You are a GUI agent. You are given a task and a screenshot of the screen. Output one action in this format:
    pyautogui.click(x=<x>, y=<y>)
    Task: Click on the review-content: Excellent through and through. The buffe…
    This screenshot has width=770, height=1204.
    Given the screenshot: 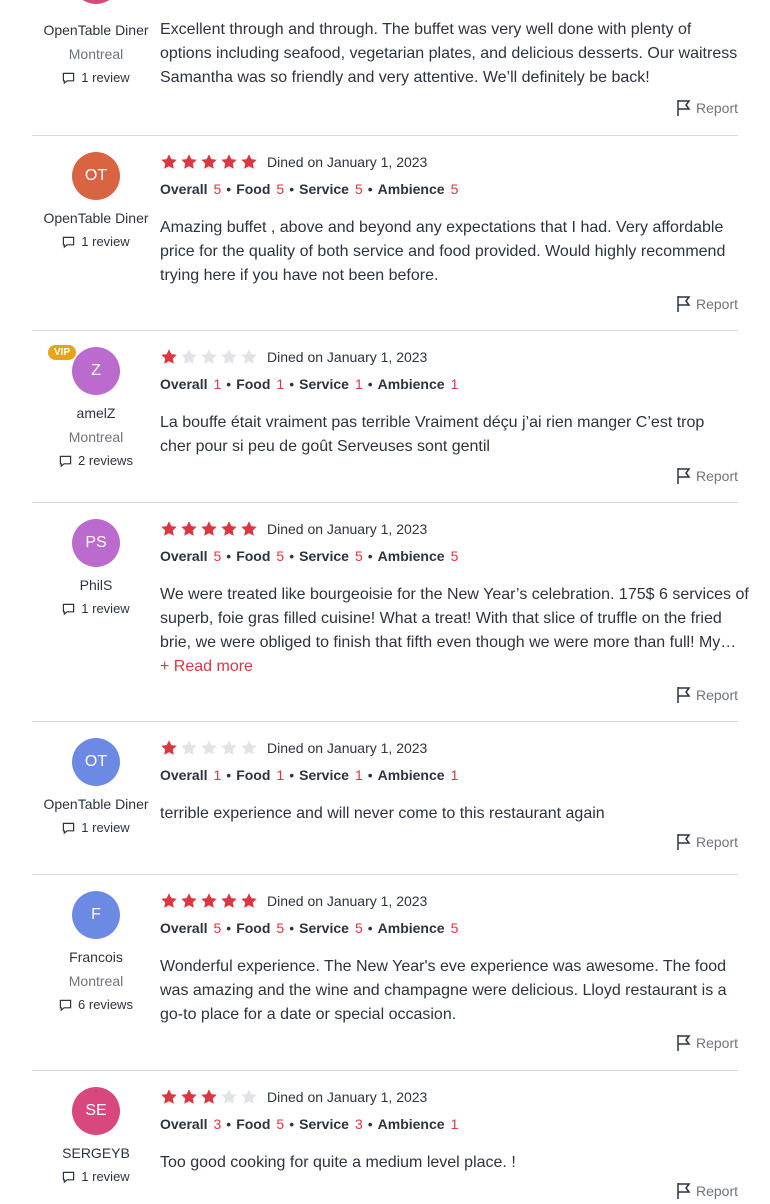 What is the action you would take?
    pyautogui.click(x=449, y=45)
    